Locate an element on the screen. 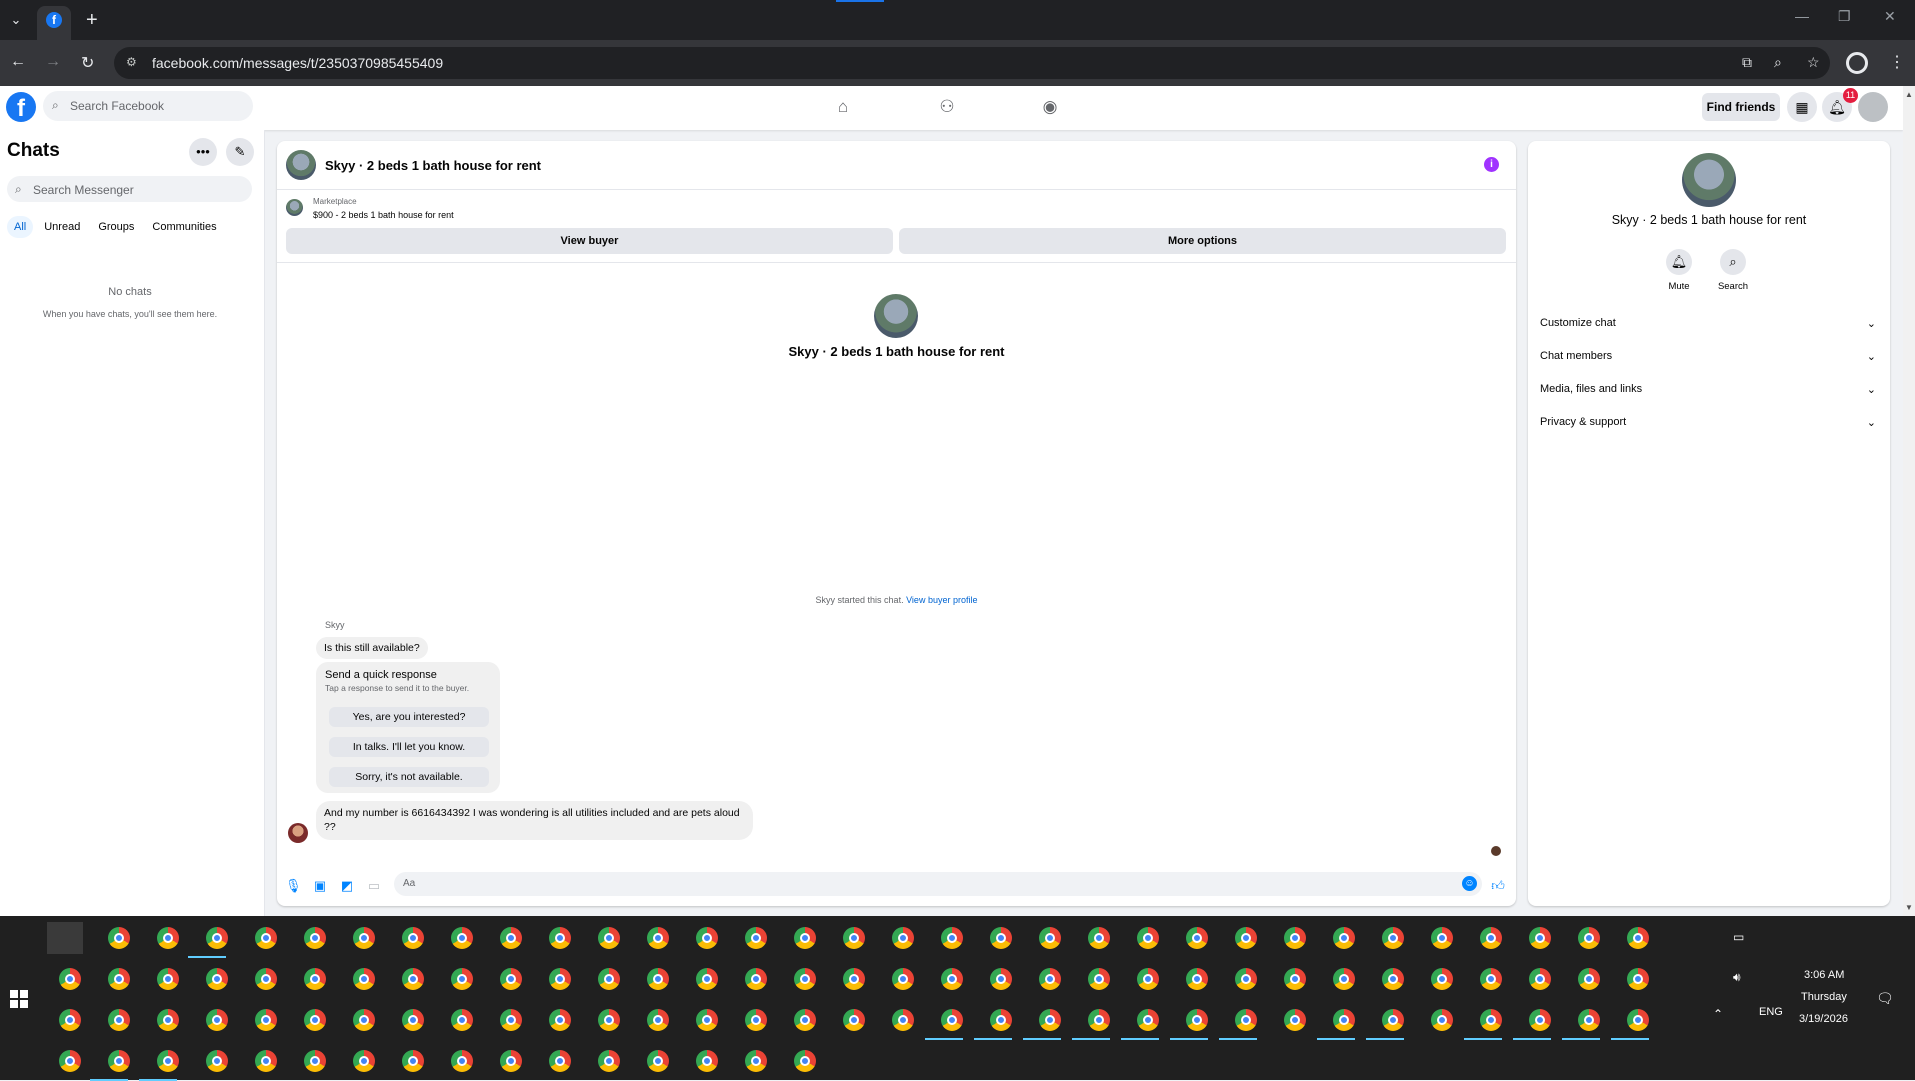 The width and height of the screenshot is (1915, 1081). bookmark-star-icon: ☆ is located at coordinates (1813, 62).